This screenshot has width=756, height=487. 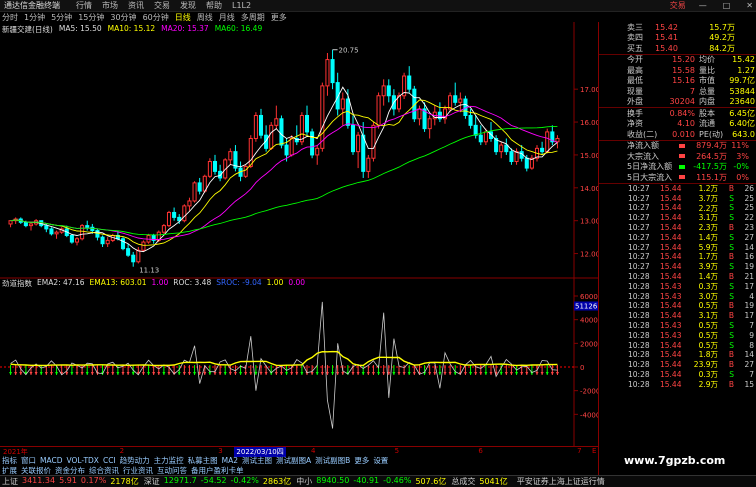 What do you see at coordinates (682, 102) in the screenshot?
I see `detail-value: 30204` at bounding box center [682, 102].